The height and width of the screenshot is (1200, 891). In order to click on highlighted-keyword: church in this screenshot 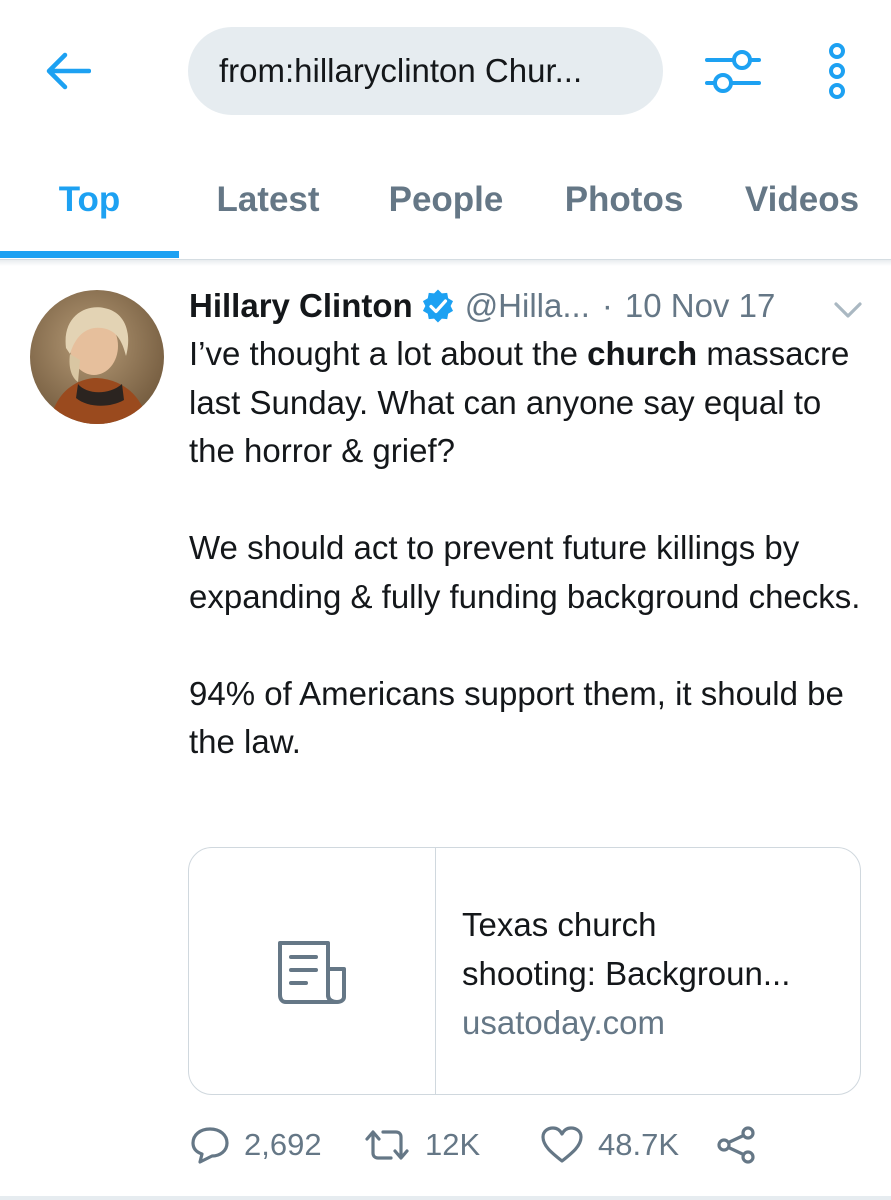, I will do `click(642, 353)`.